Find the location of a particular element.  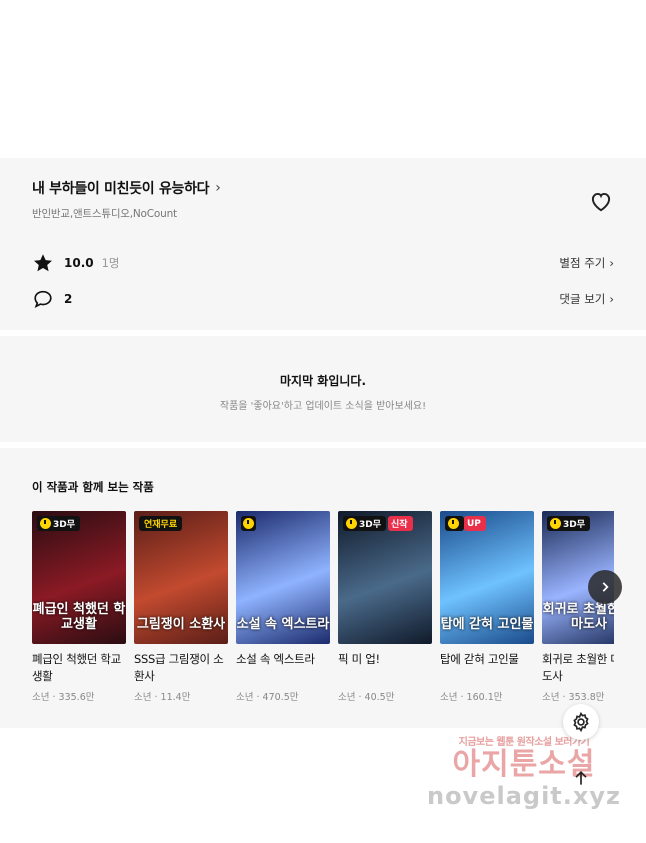

recommendations-heading: 이 작품과 함께 보는 작품 is located at coordinates (93, 487).